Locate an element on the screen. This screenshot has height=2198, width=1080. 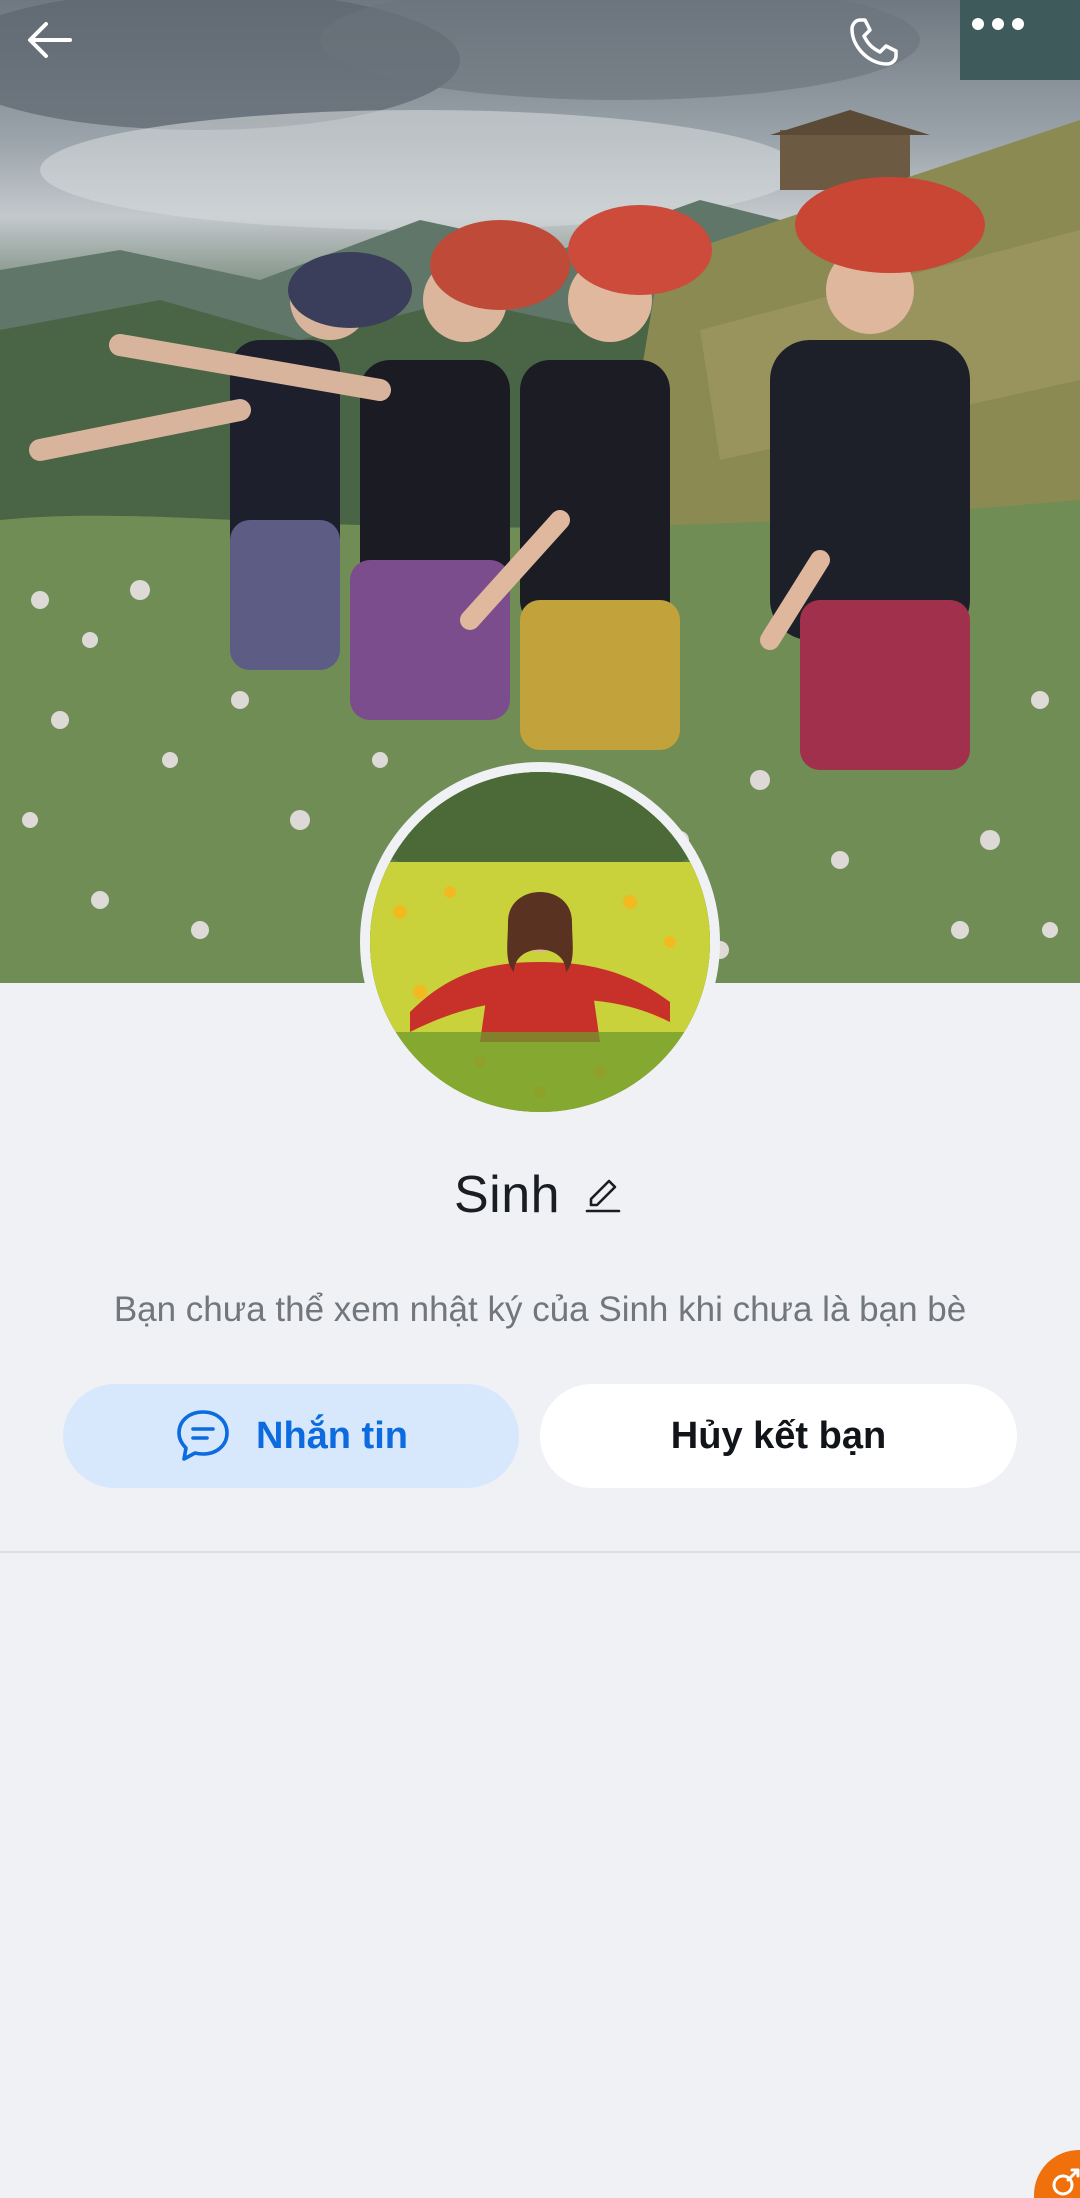
pencil-icon is located at coordinates (603, 1196).